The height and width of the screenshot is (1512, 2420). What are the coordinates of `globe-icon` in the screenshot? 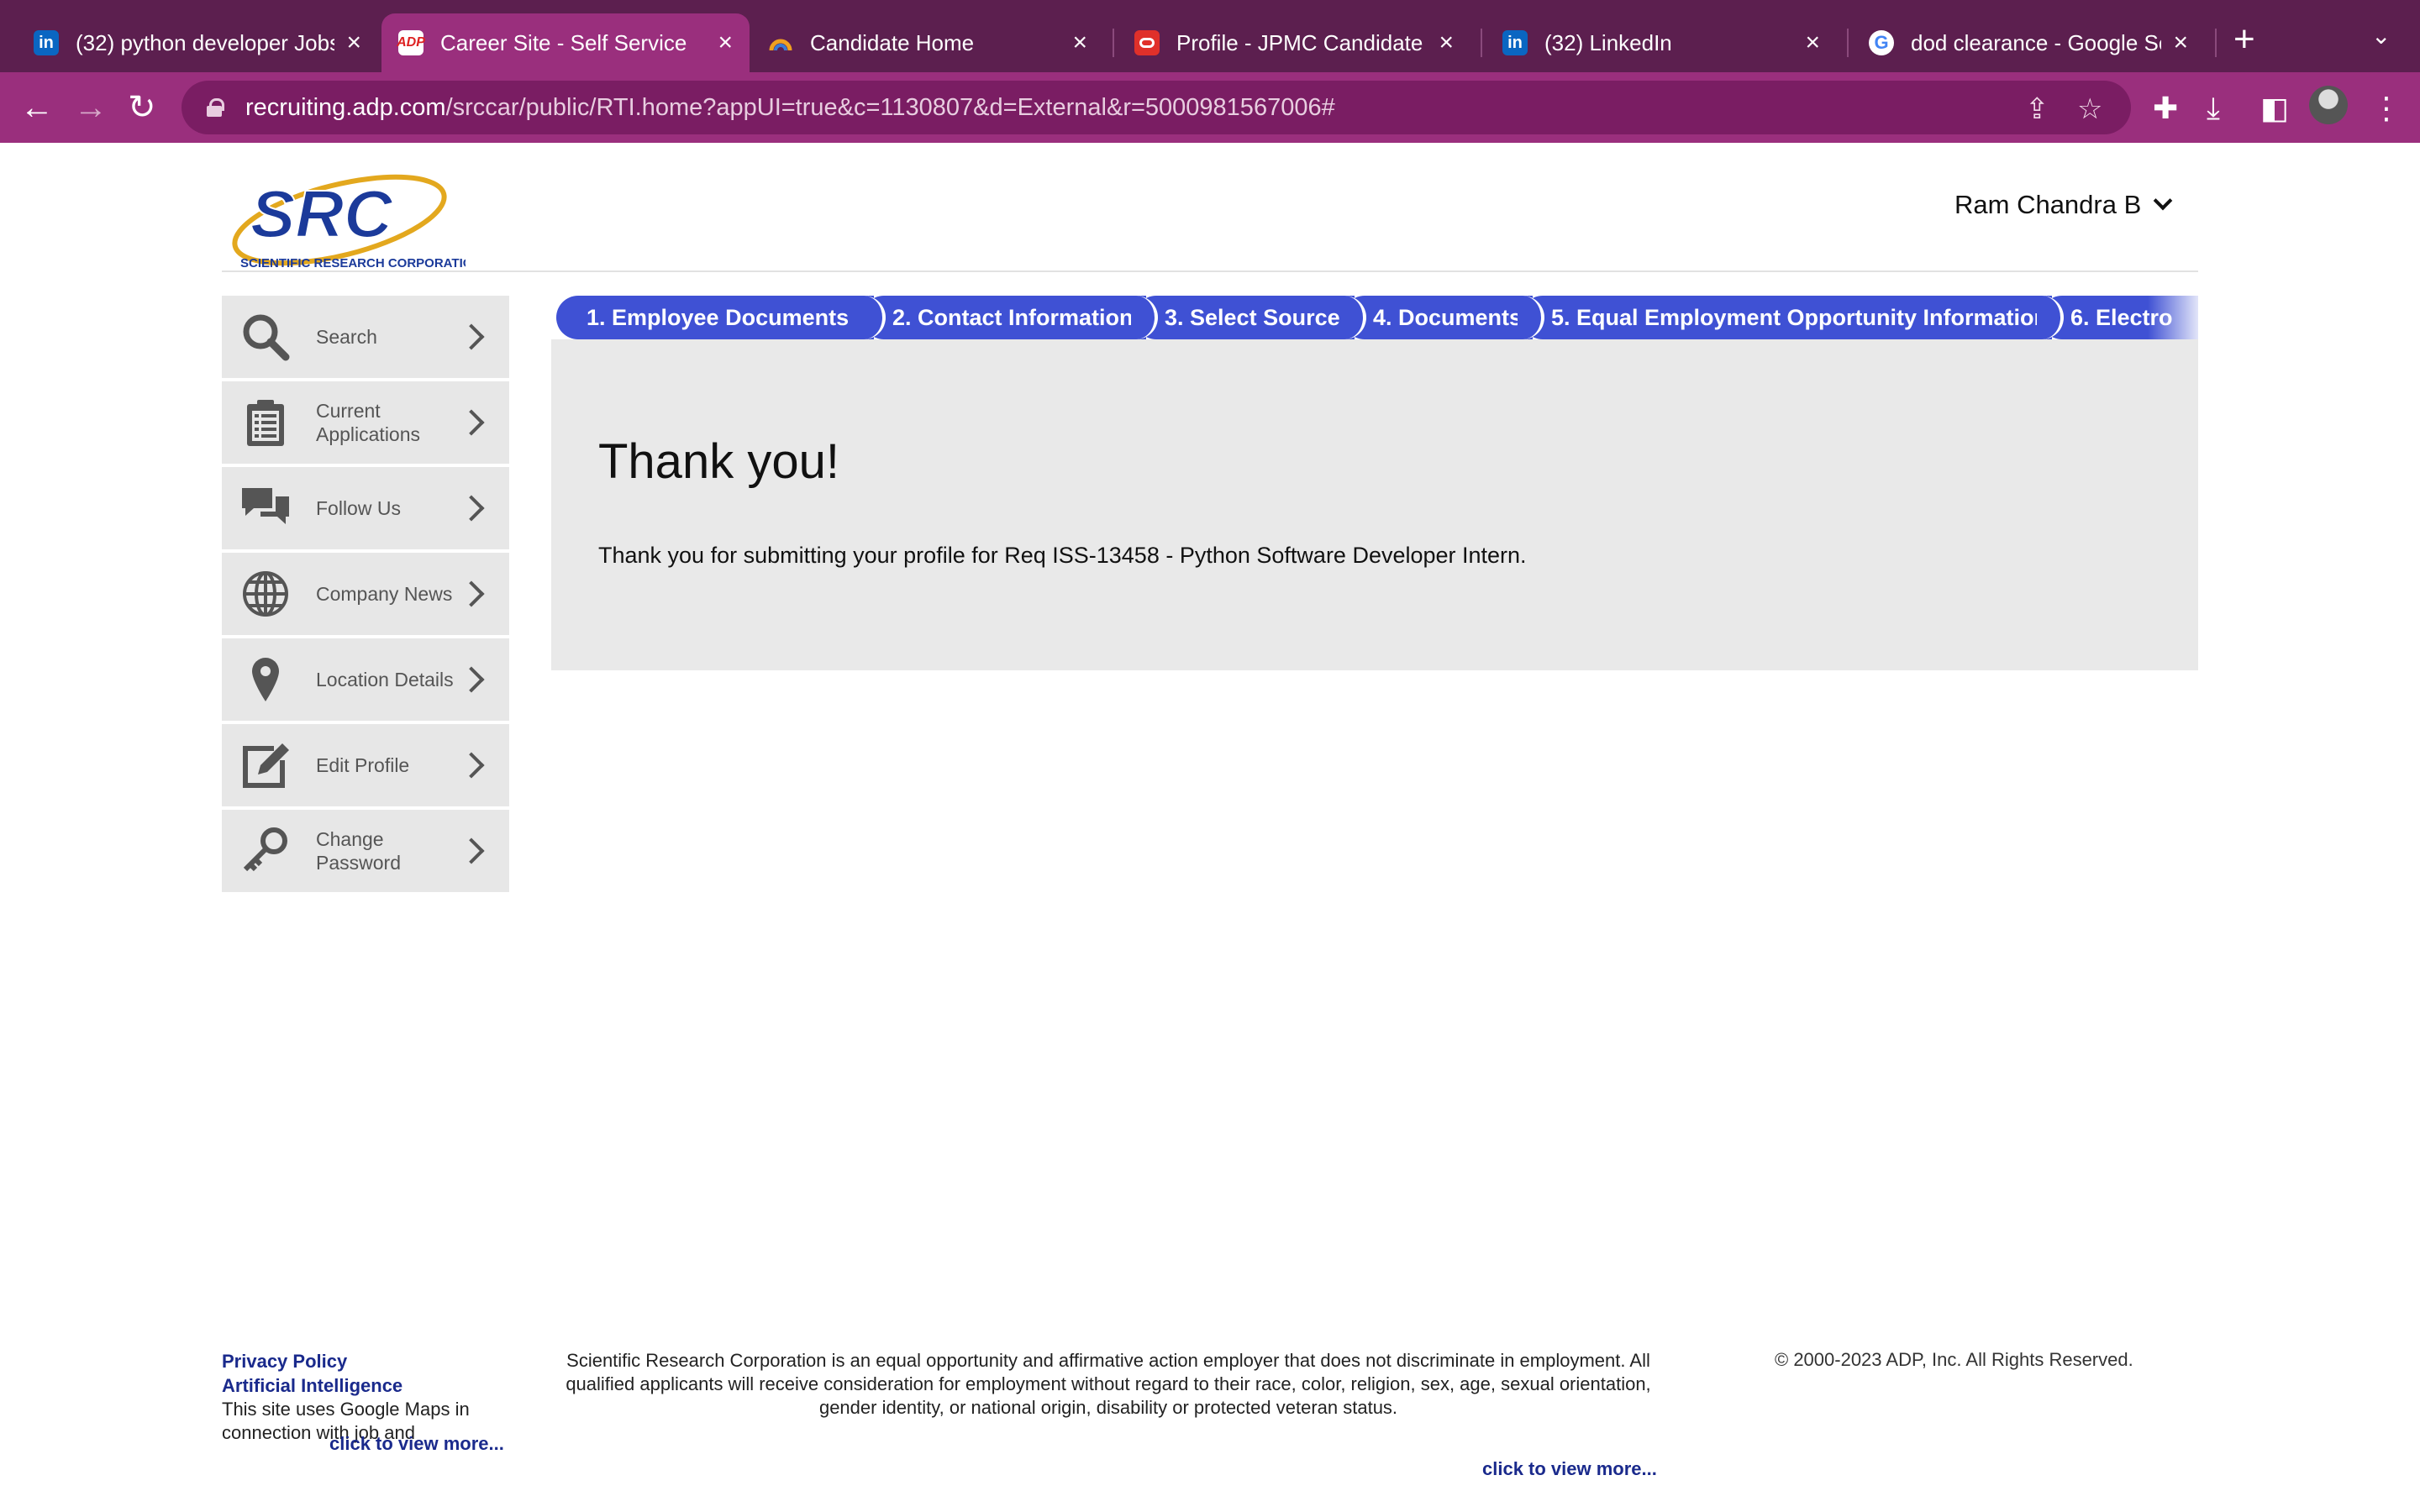 It's located at (265, 594).